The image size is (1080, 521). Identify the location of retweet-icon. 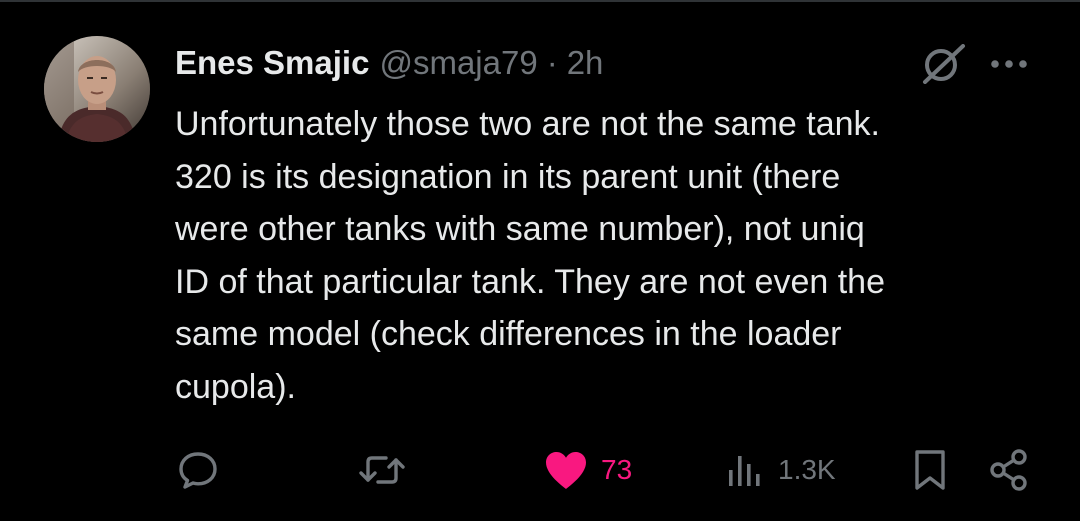
(382, 470).